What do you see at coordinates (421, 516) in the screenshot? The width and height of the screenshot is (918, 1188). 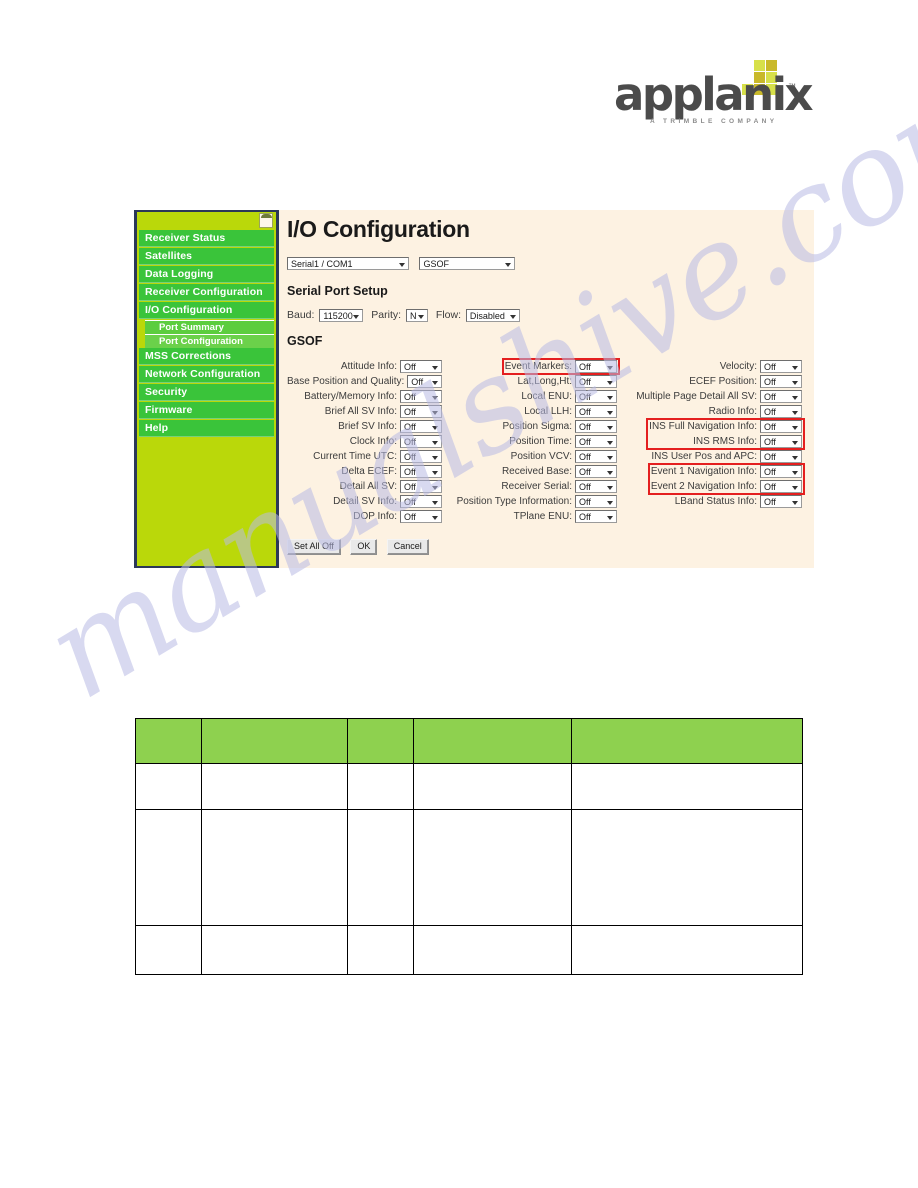 I see `gsof-select-dop-info: Off` at bounding box center [421, 516].